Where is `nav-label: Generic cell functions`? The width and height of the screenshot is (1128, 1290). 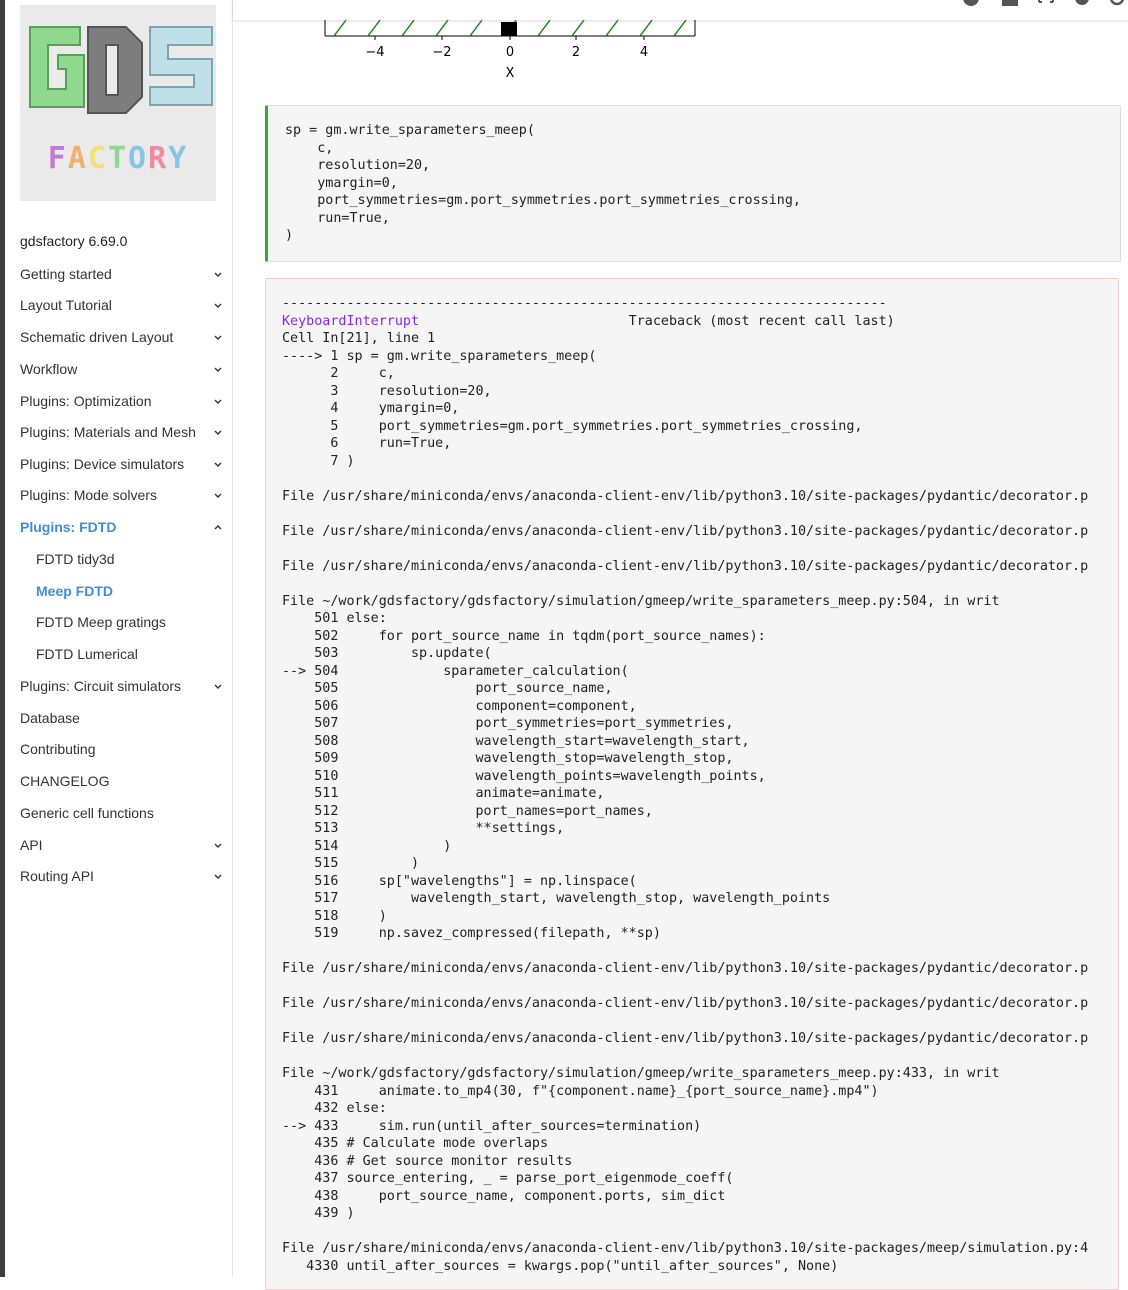 nav-label: Generic cell functions is located at coordinates (87, 813).